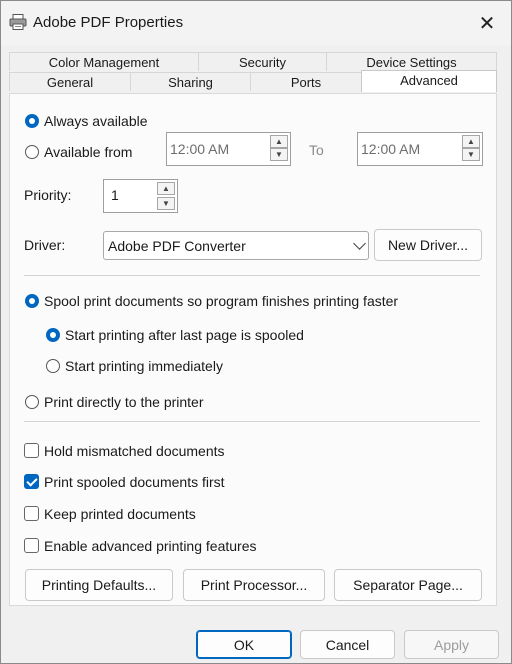 The height and width of the screenshot is (664, 512). Describe the element at coordinates (18, 22) in the screenshot. I see `printer-icon` at that location.